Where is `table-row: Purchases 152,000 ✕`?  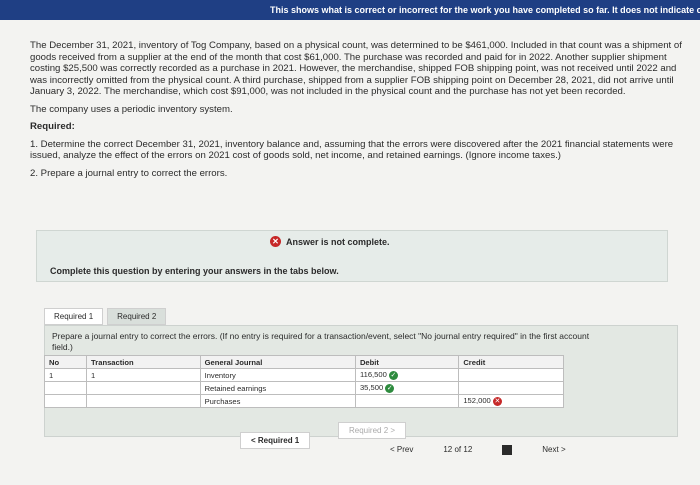 table-row: Purchases 152,000 ✕ is located at coordinates (303, 401).